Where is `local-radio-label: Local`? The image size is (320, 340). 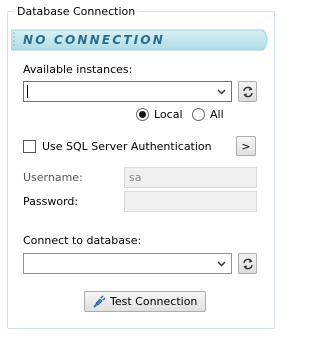 local-radio-label: Local is located at coordinates (168, 114).